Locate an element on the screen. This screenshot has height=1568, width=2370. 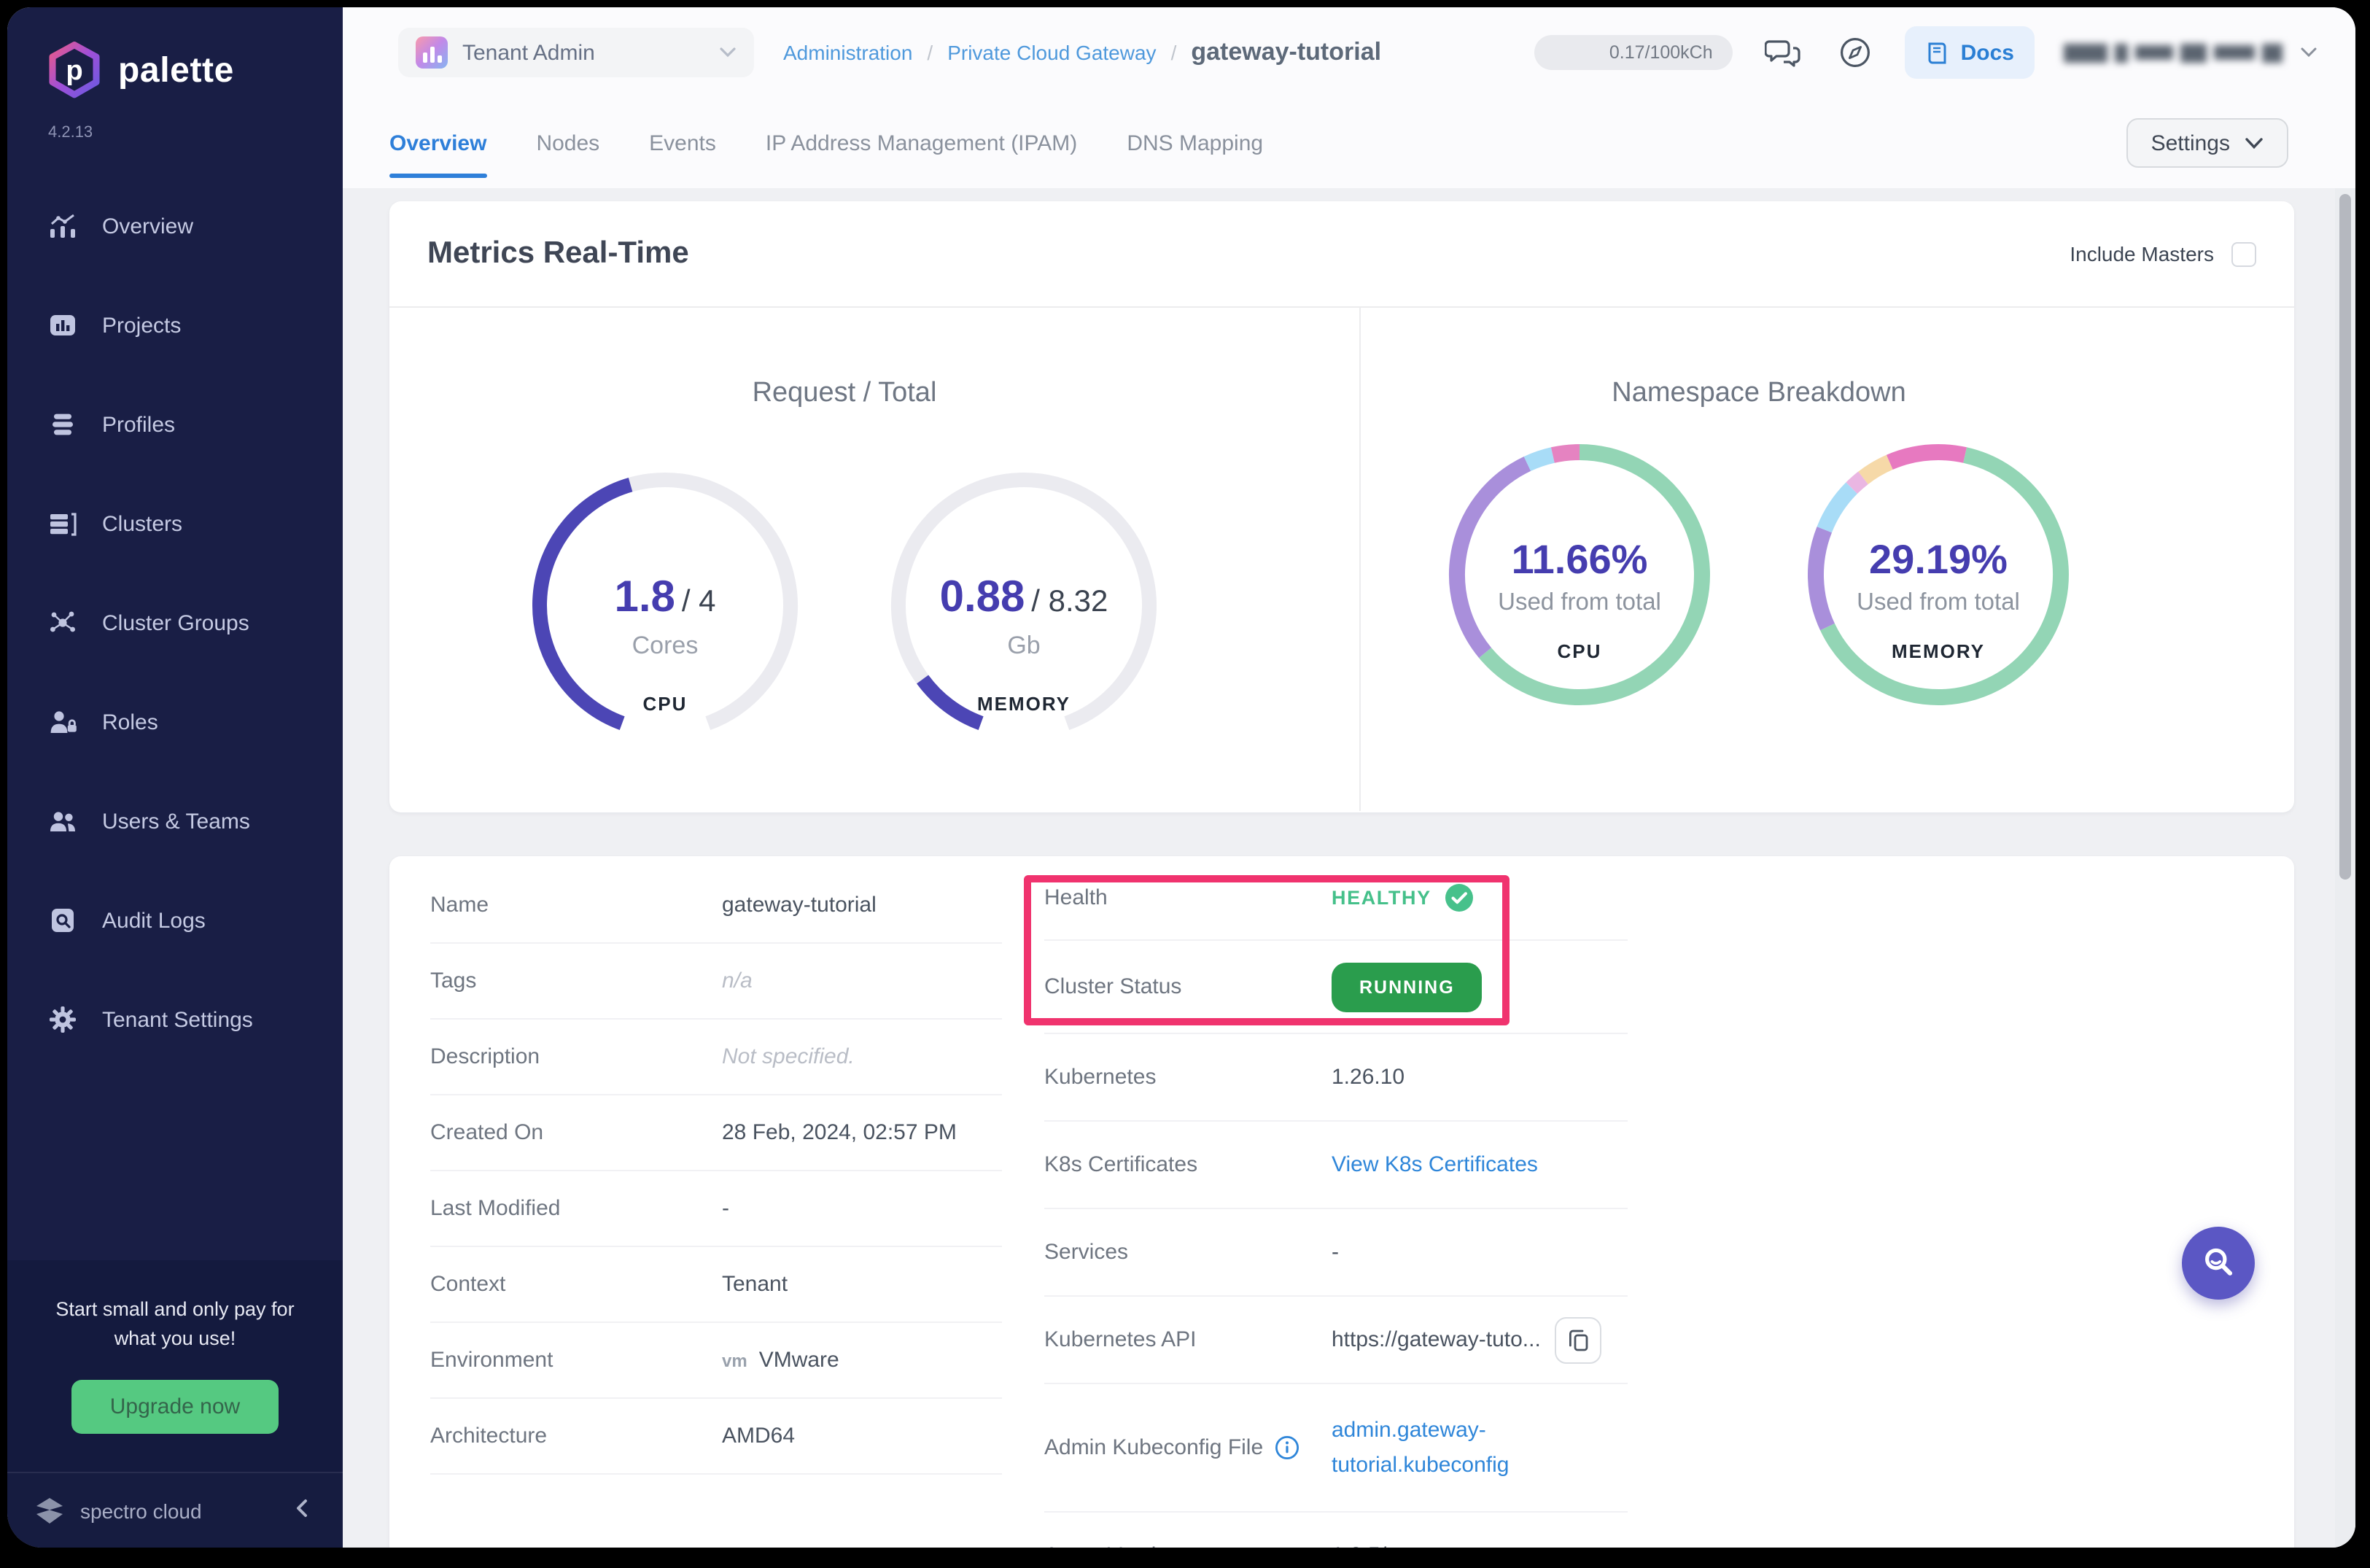
detail-row-health: Health HEALTHY is located at coordinates (1336, 898).